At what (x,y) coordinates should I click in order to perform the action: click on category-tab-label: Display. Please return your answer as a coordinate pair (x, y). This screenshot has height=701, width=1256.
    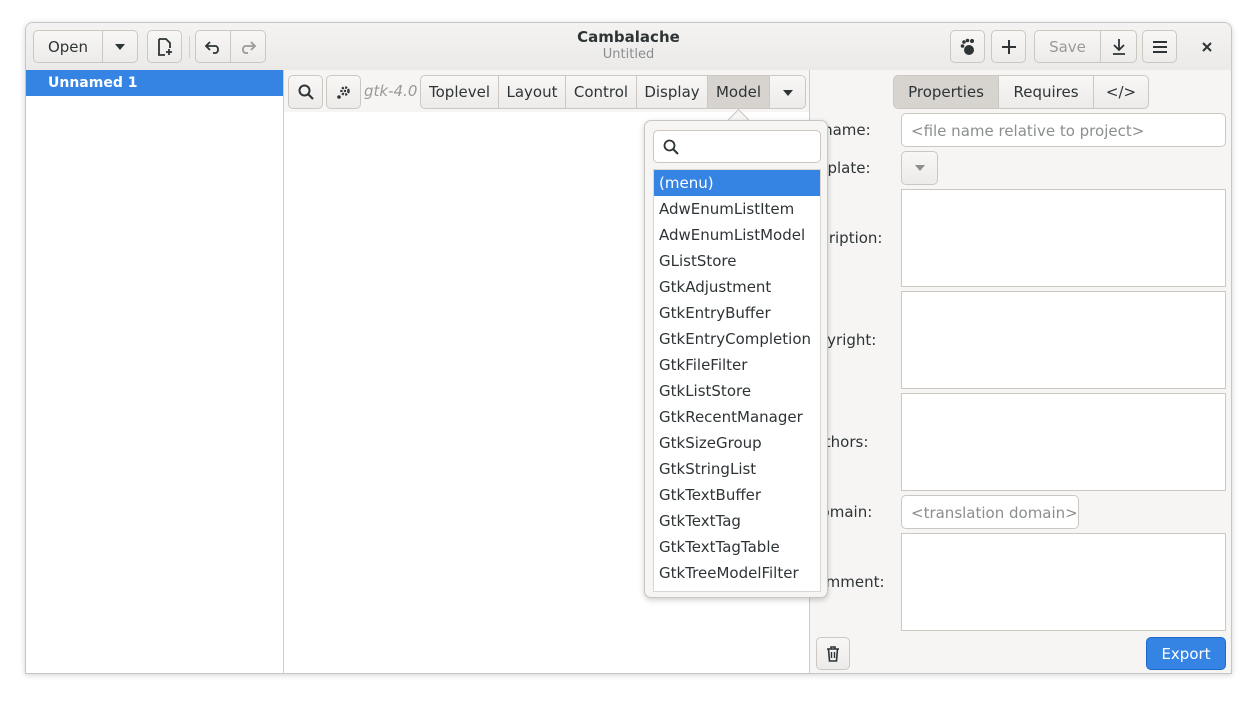
    Looking at the image, I should click on (672, 92).